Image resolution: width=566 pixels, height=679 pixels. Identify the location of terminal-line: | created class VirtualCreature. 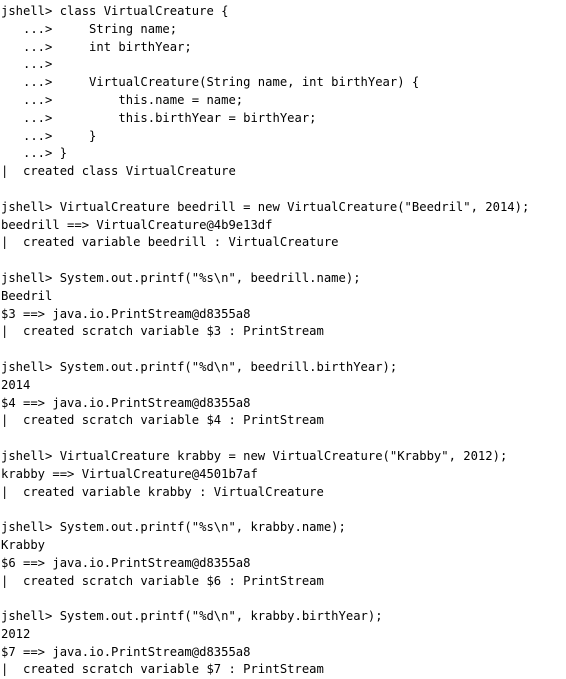
(118, 171).